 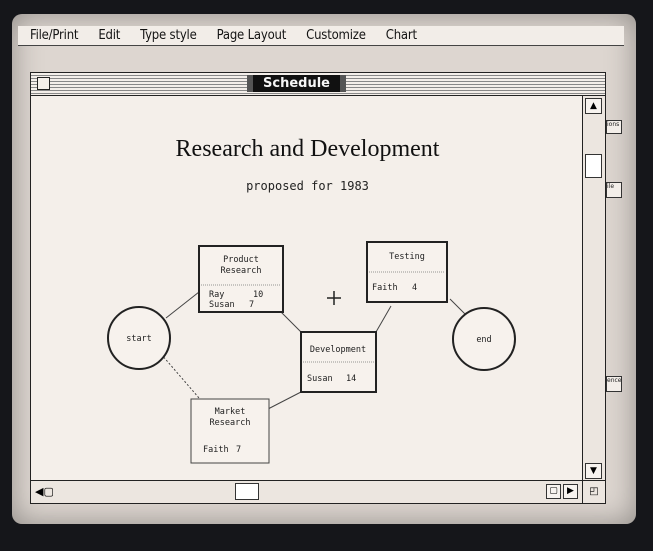 What do you see at coordinates (296, 83) in the screenshot?
I see `window-title: Schedule` at bounding box center [296, 83].